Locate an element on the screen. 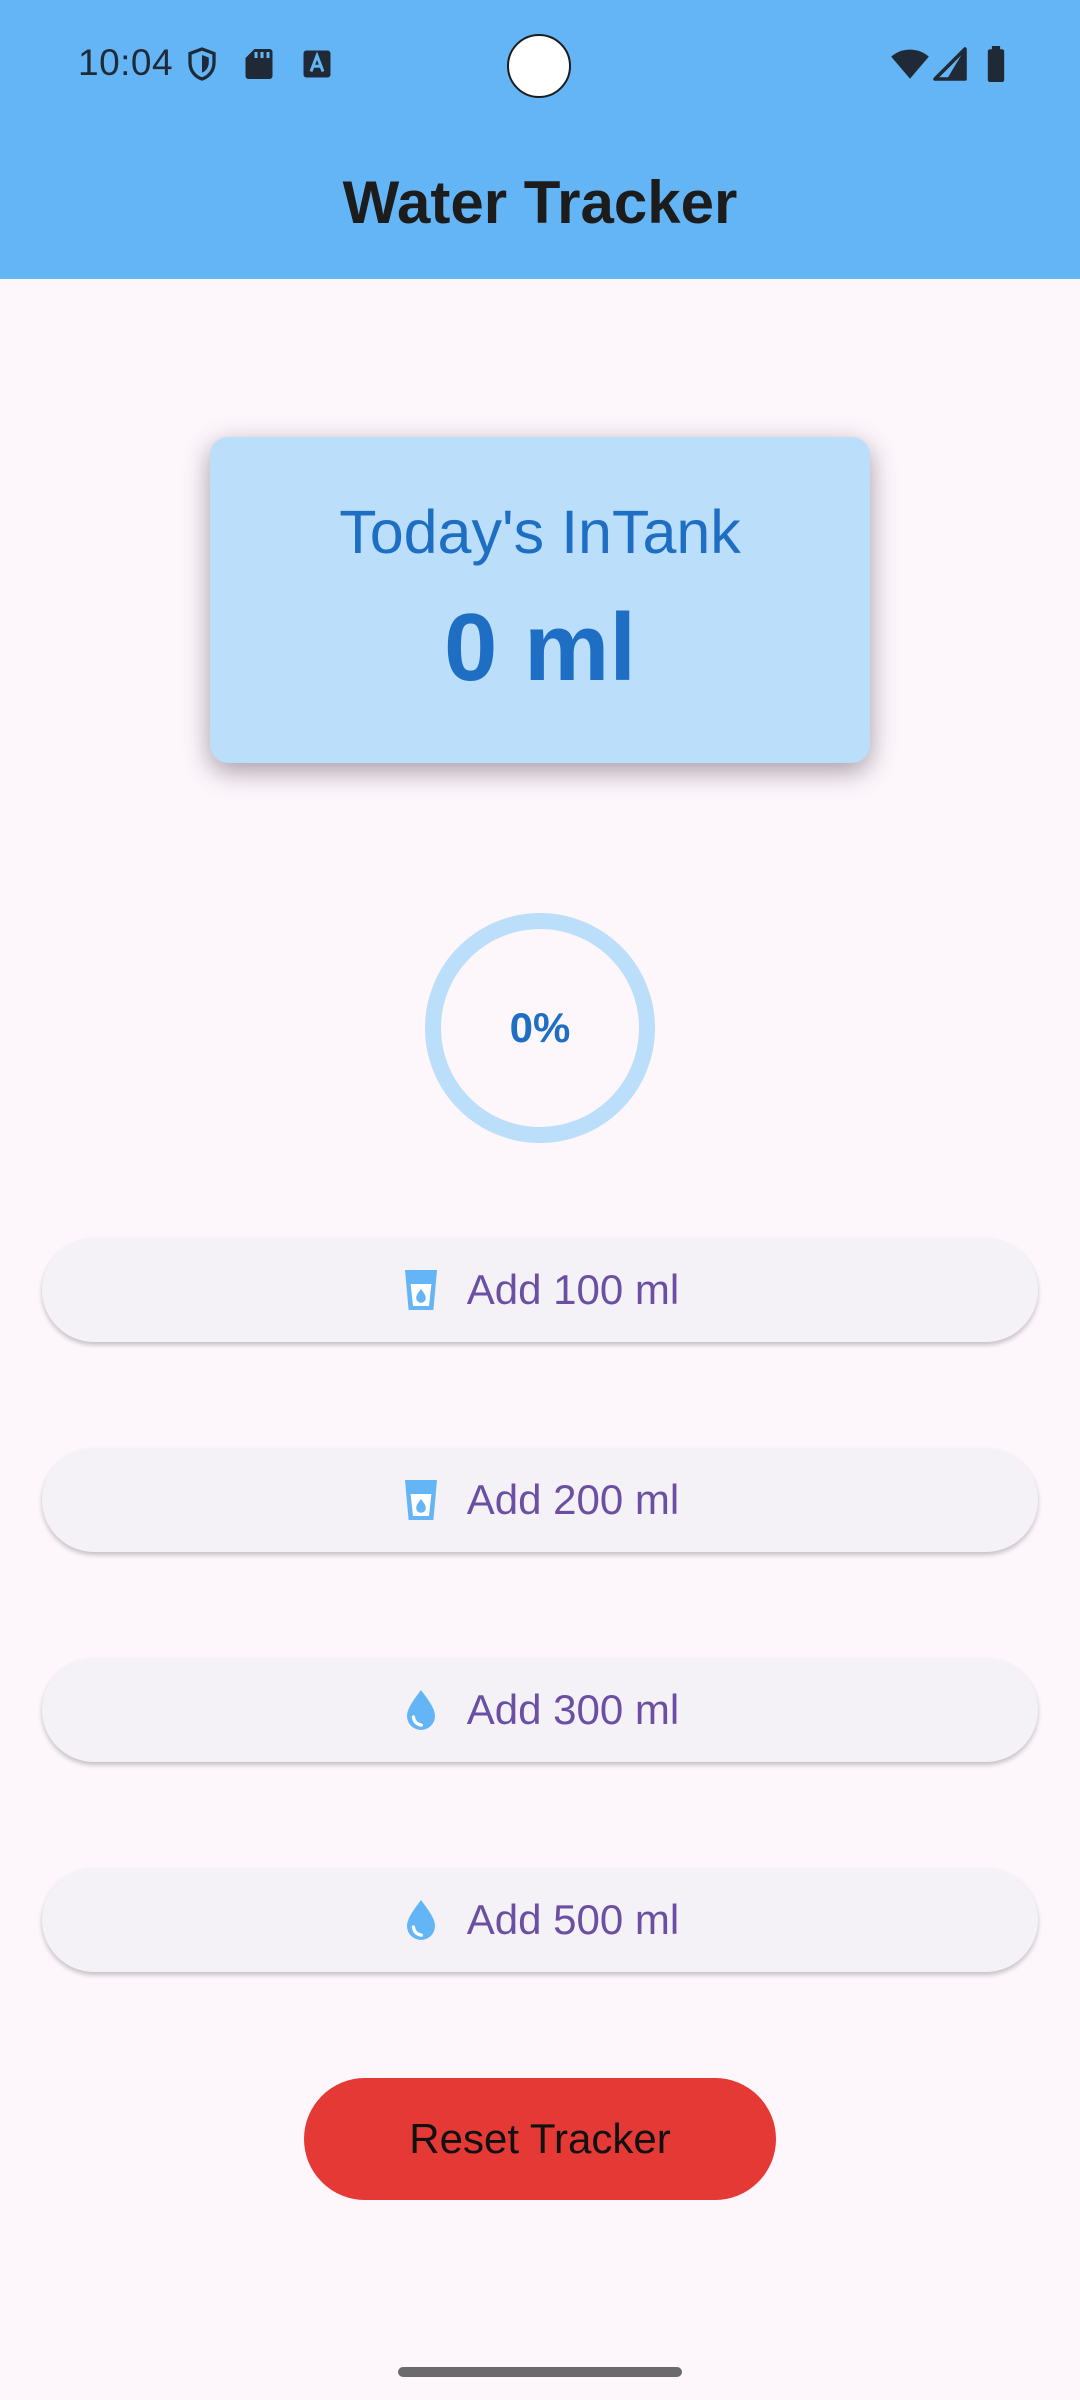 The image size is (1080, 2400). text-a-icon is located at coordinates (317, 64).